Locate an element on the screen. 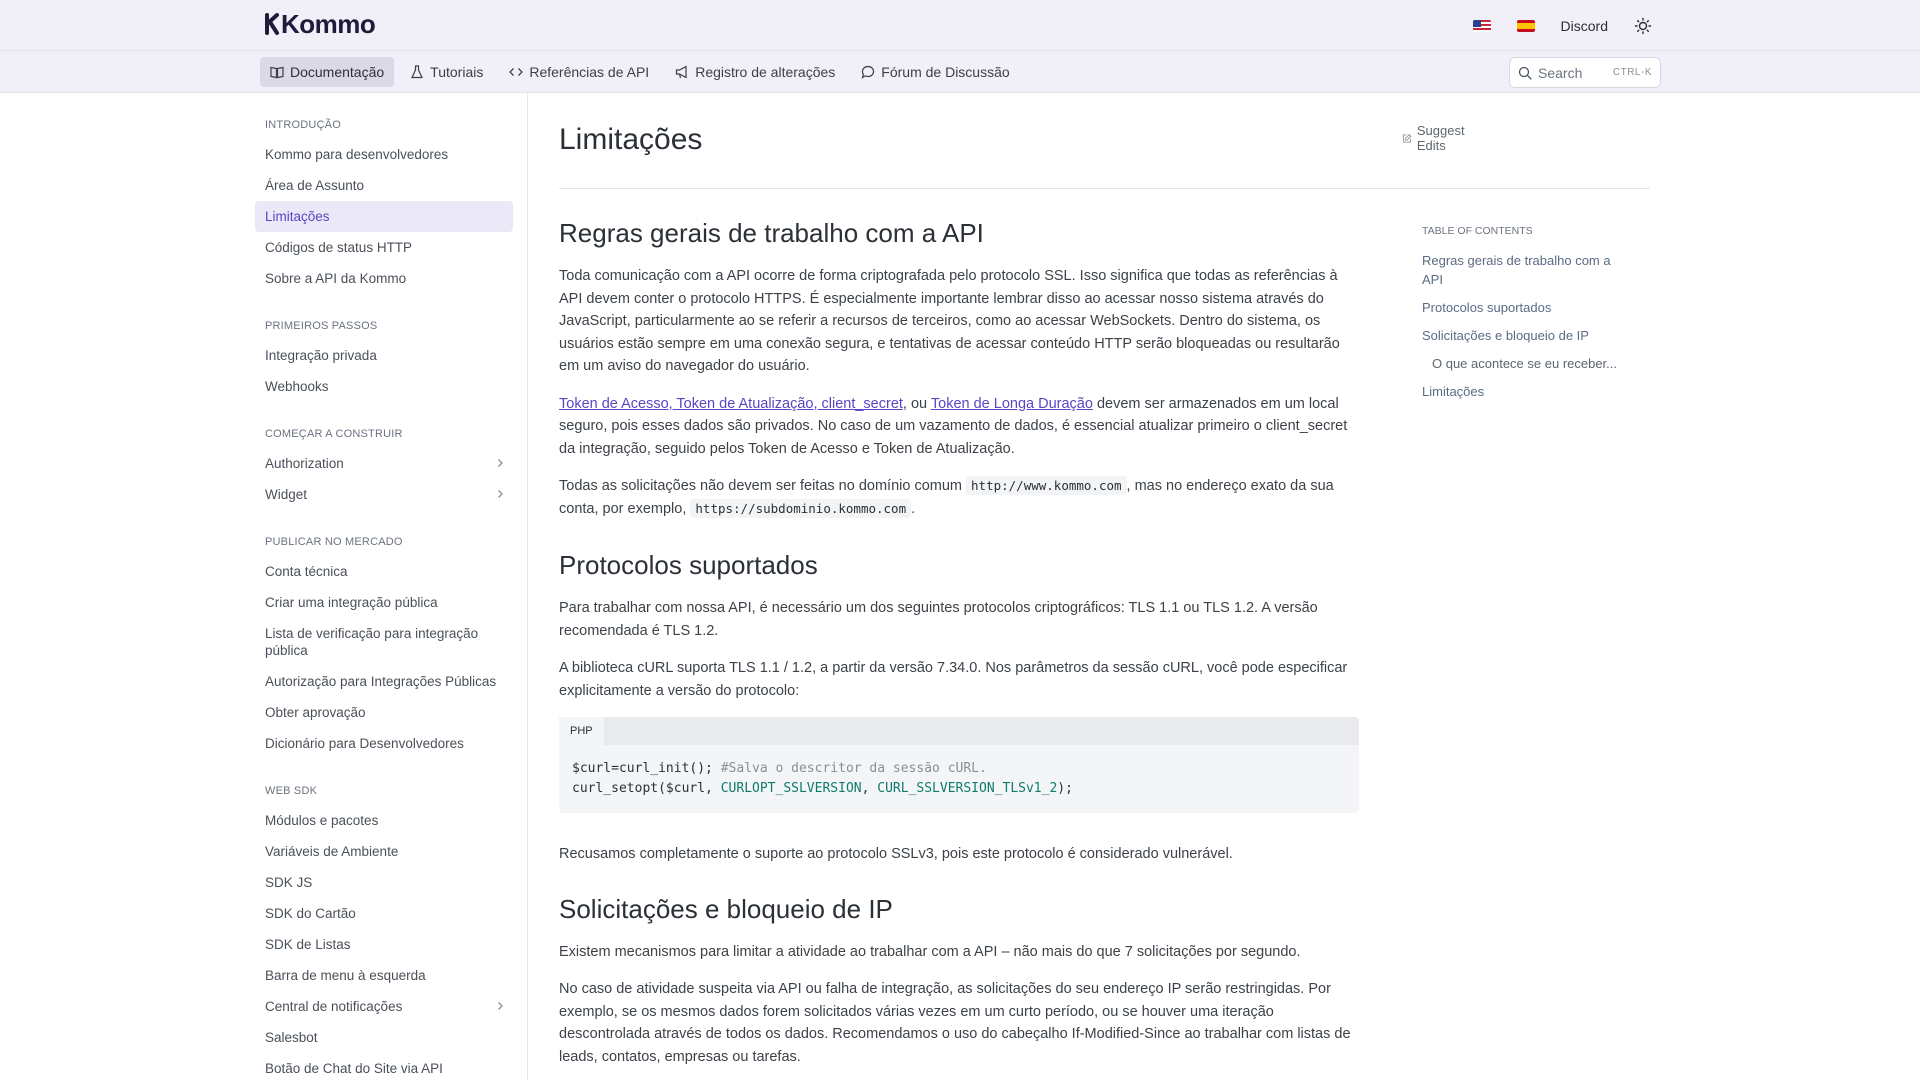 Image resolution: width=1920 pixels, height=1083 pixels. search-placeholder: Search is located at coordinates (1560, 72).